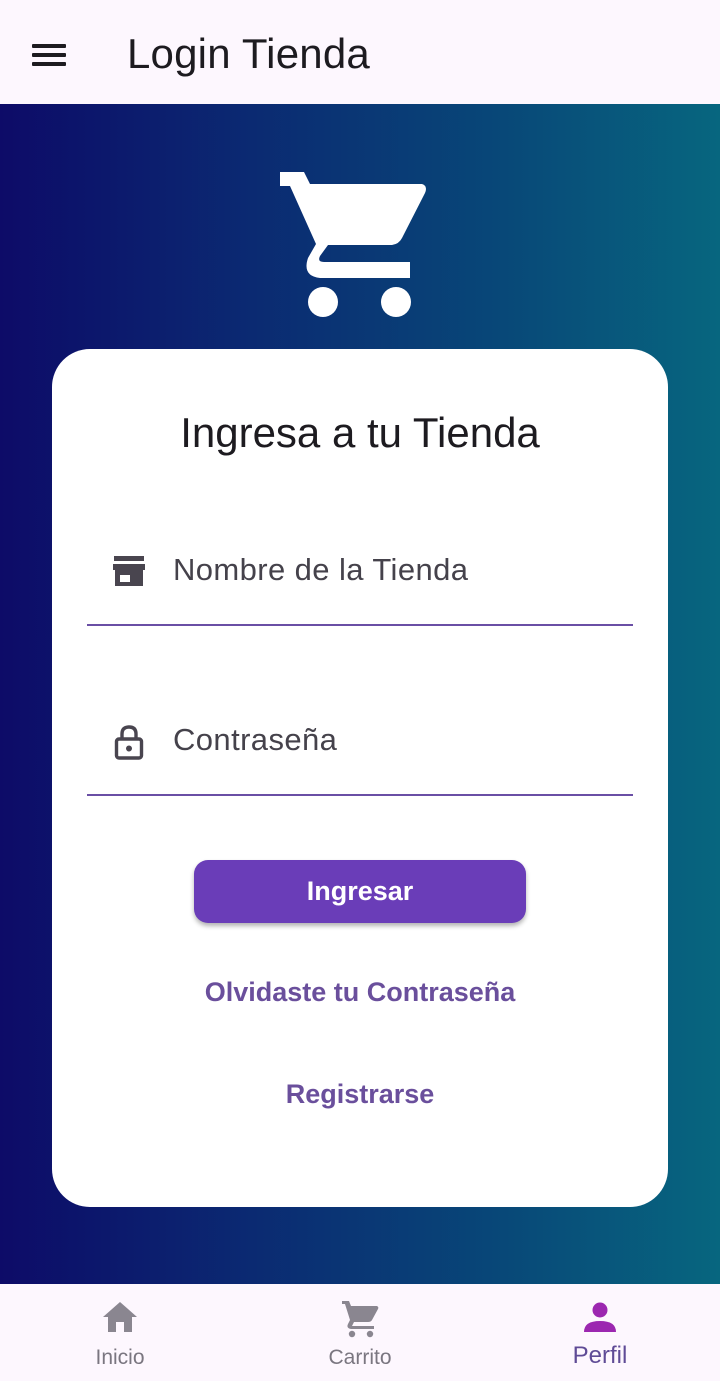  I want to click on shopping-cart-icon, so click(353, 244).